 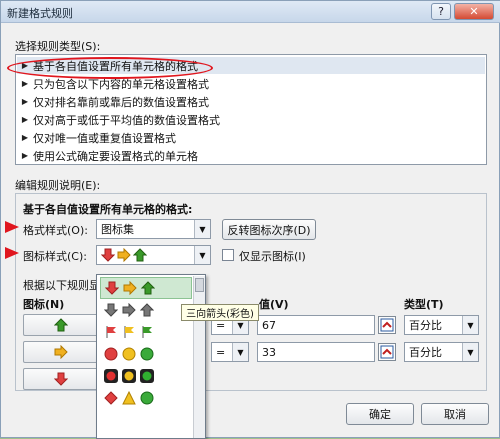 I want to click on arrow-up-gray-icon, so click(x=147, y=310).